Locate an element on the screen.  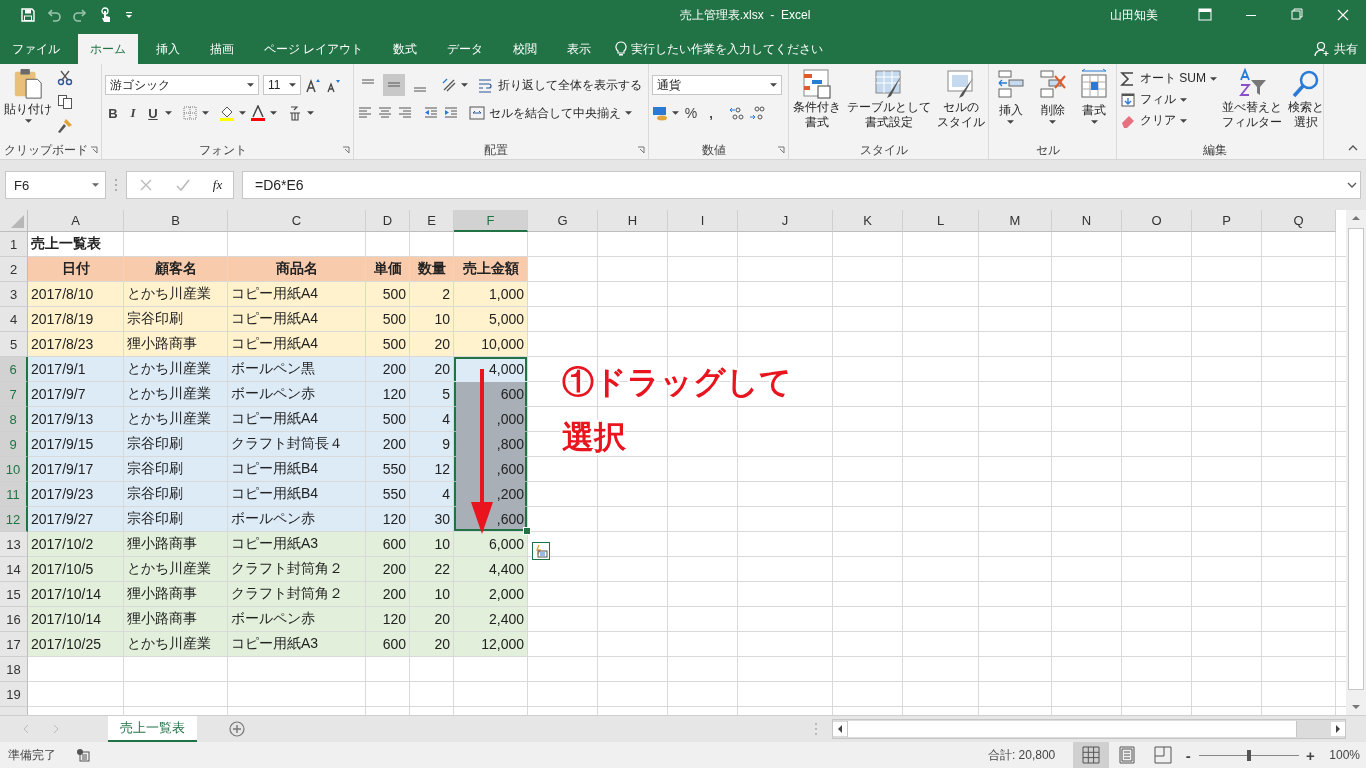
scissors-icon is located at coordinates (65, 78).